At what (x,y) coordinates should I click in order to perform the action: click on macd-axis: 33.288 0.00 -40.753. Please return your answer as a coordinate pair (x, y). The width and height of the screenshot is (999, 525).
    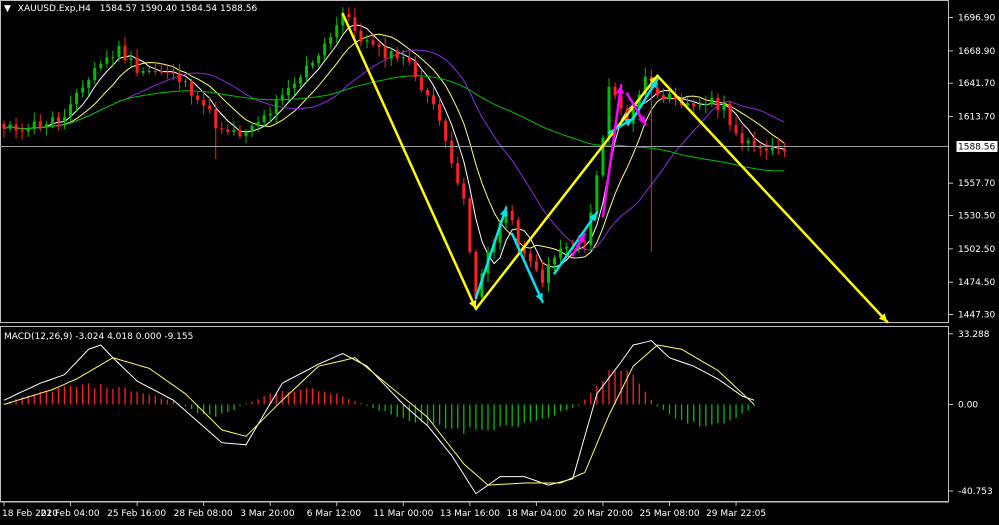
    Looking at the image, I should click on (971, 413).